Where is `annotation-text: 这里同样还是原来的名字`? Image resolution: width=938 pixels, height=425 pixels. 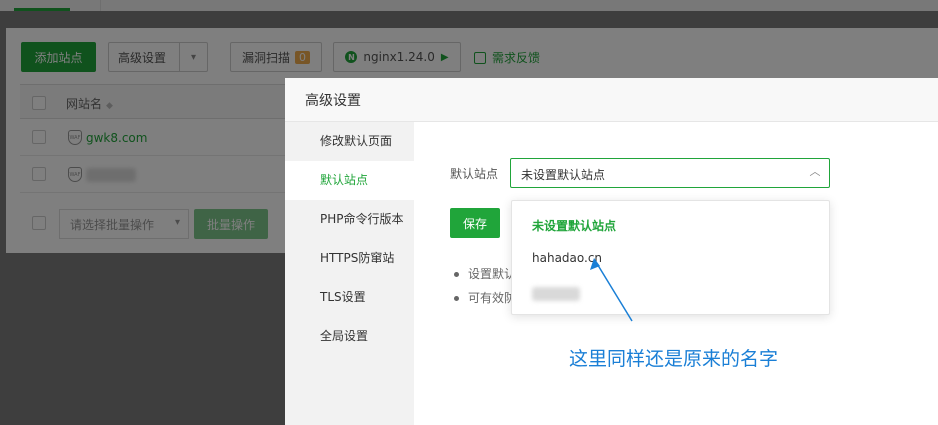 annotation-text: 这里同样还是原来的名字 is located at coordinates (674, 359).